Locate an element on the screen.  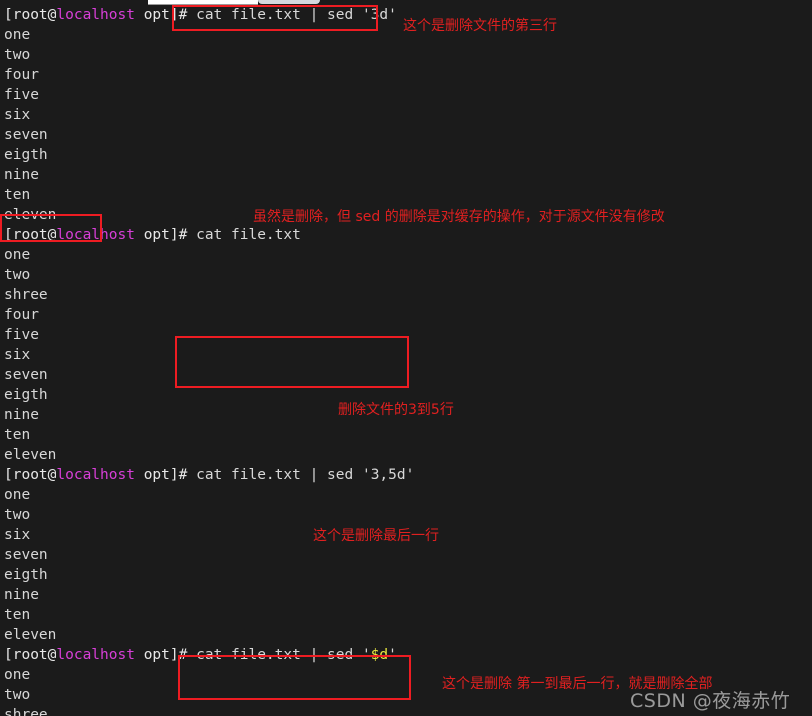
annotation-delete-3-to-5: 删除文件的3到5行 is located at coordinates (396, 410).